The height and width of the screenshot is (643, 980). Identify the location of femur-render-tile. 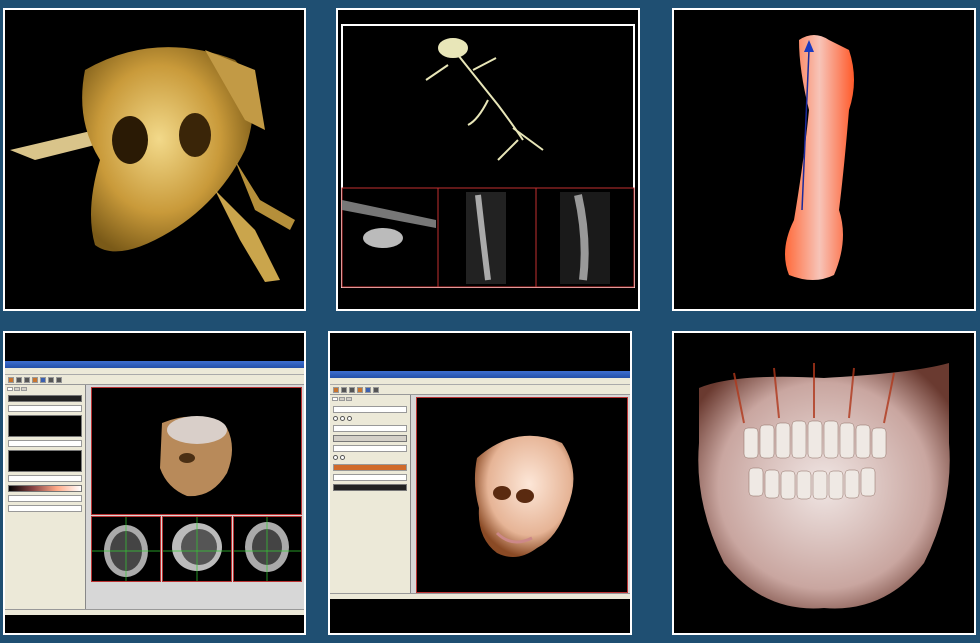
(824, 159).